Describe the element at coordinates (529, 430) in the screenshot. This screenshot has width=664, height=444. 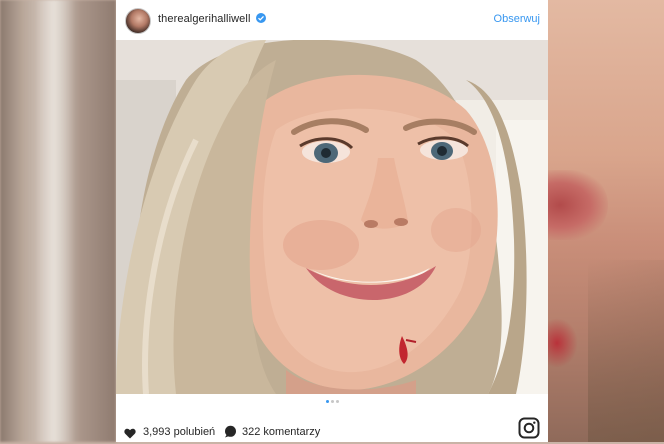
I see `instagram-icon` at that location.